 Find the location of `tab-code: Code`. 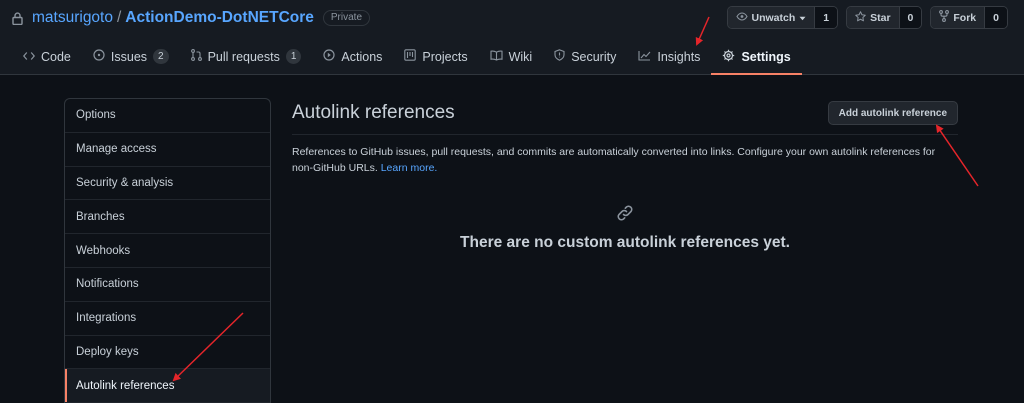

tab-code: Code is located at coordinates (47, 56).